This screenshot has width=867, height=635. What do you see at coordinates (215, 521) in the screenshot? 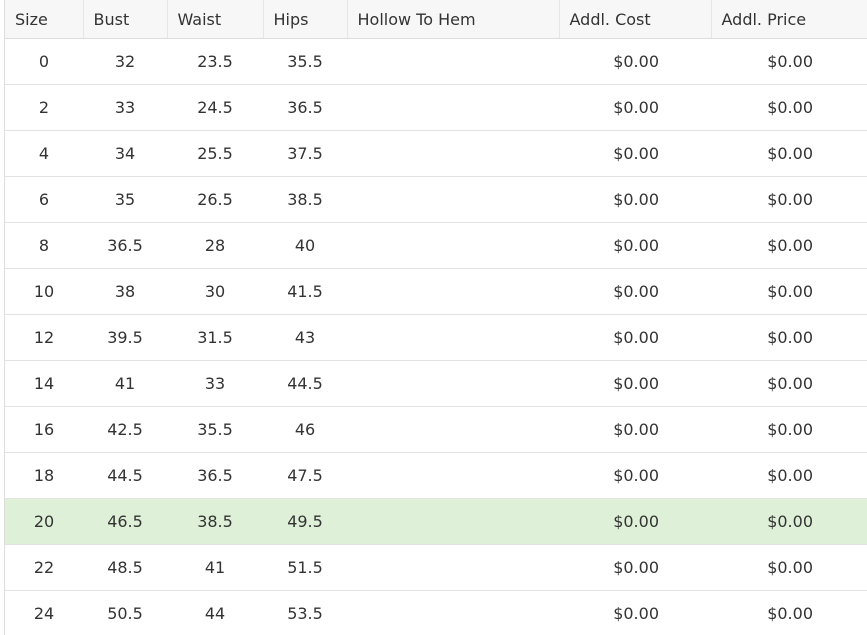
I see `cell-waist: 38.5` at bounding box center [215, 521].